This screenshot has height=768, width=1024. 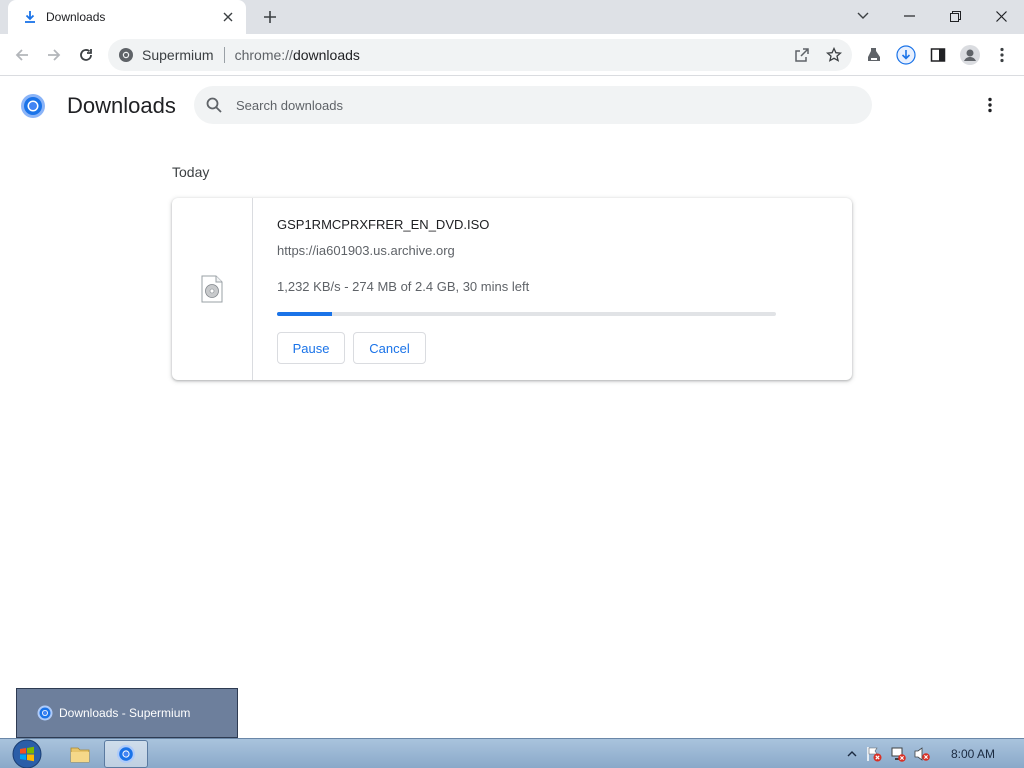 What do you see at coordinates (214, 105) in the screenshot?
I see `search-icon` at bounding box center [214, 105].